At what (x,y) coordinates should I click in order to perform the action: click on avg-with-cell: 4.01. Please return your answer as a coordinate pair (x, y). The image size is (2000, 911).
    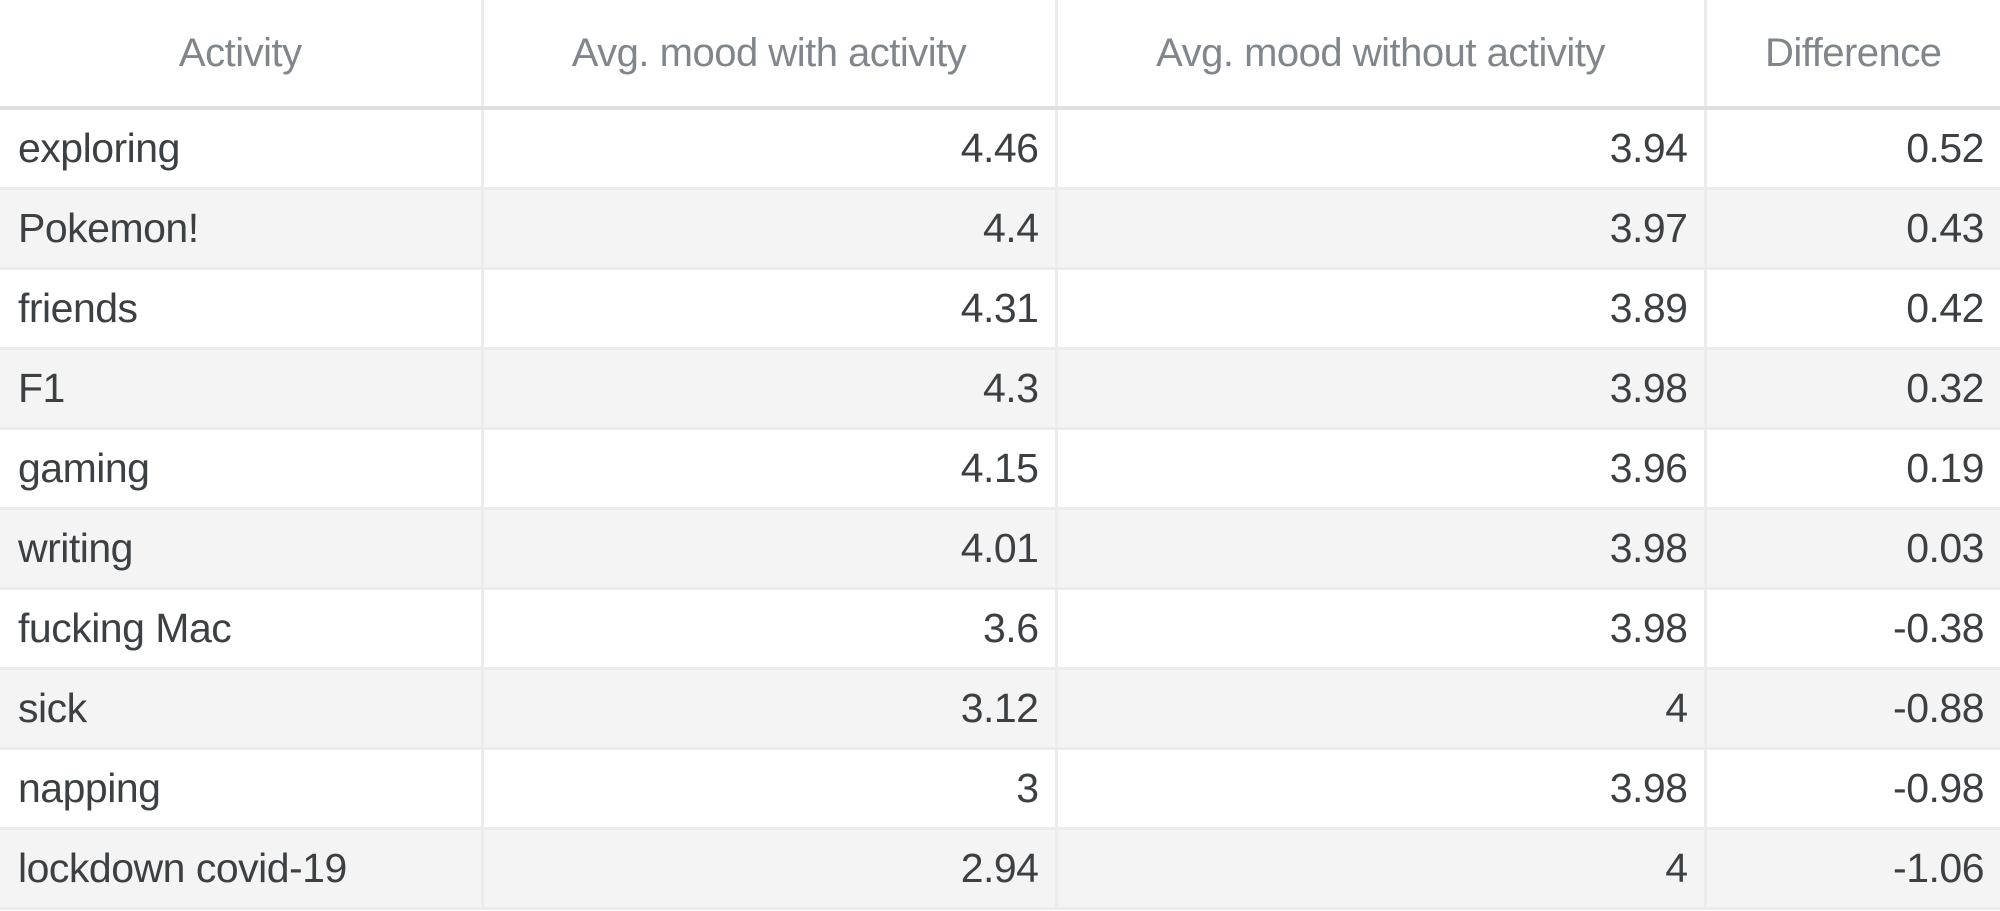
    Looking at the image, I should click on (770, 549).